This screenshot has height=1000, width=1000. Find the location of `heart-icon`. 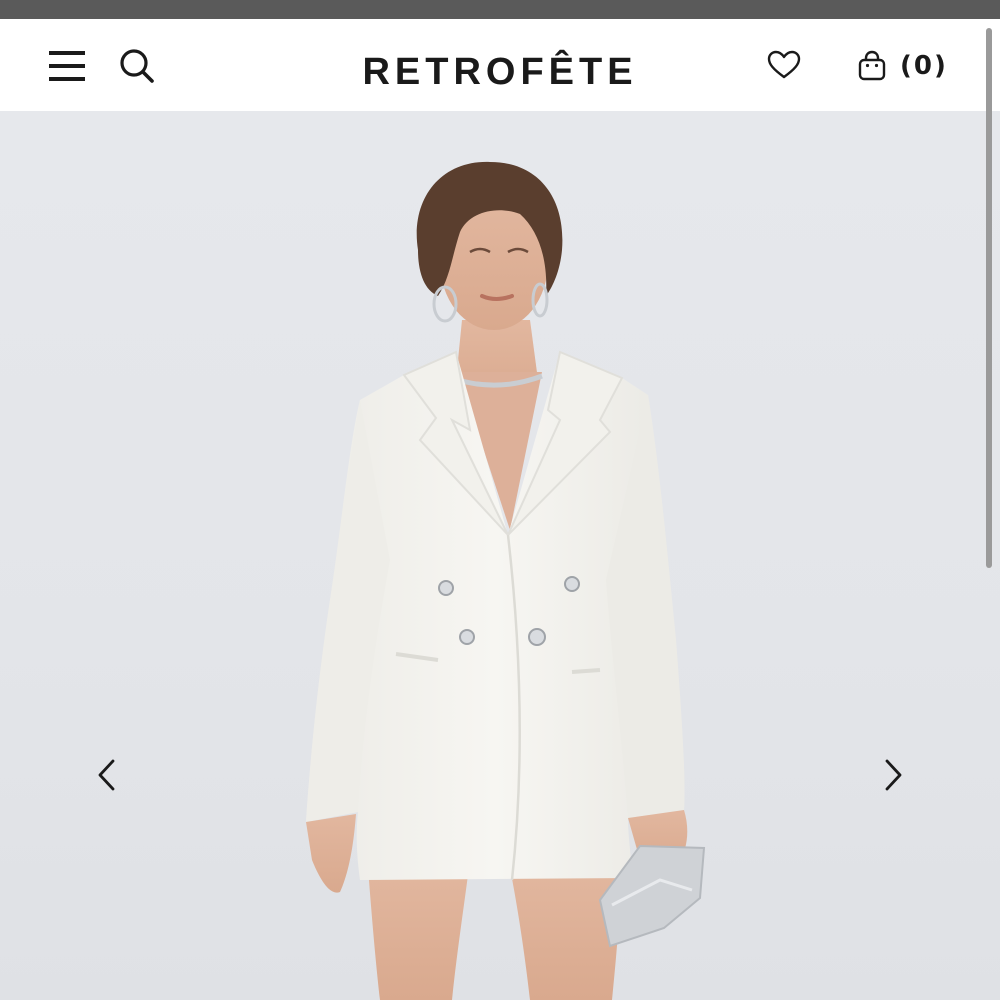

heart-icon is located at coordinates (784, 64).